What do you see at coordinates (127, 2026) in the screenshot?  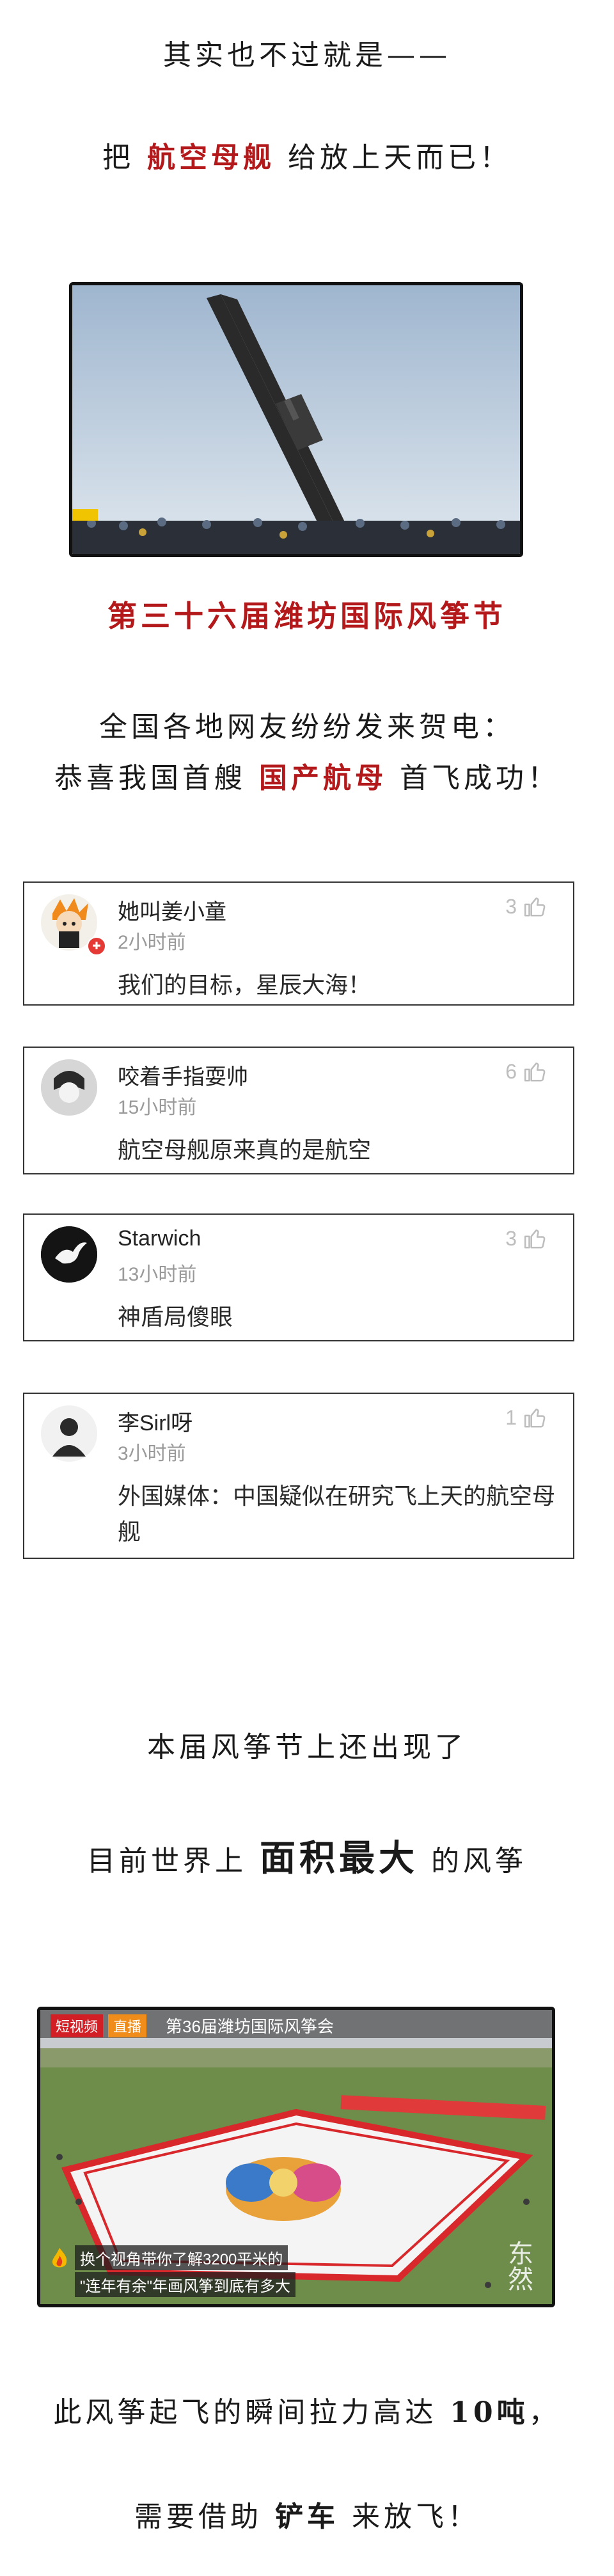 I see `video-tag-live: 直播` at bounding box center [127, 2026].